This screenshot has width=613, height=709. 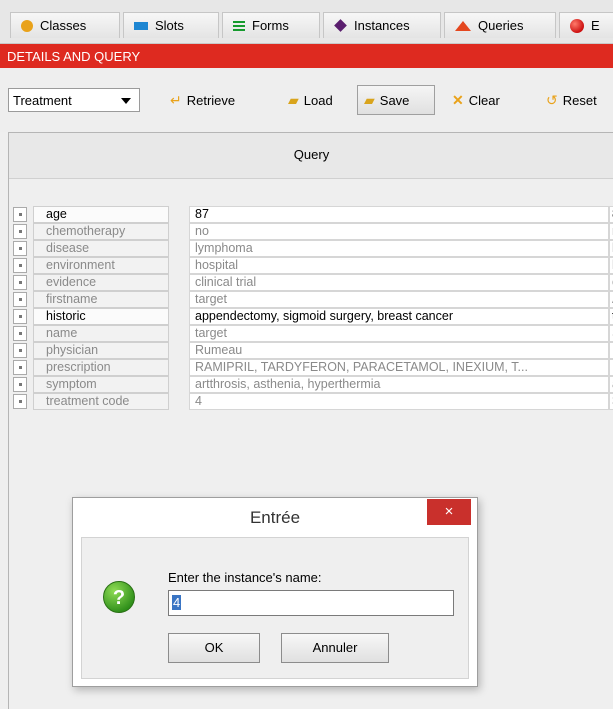 I want to click on slot-extra-value: F, so click(x=611, y=367).